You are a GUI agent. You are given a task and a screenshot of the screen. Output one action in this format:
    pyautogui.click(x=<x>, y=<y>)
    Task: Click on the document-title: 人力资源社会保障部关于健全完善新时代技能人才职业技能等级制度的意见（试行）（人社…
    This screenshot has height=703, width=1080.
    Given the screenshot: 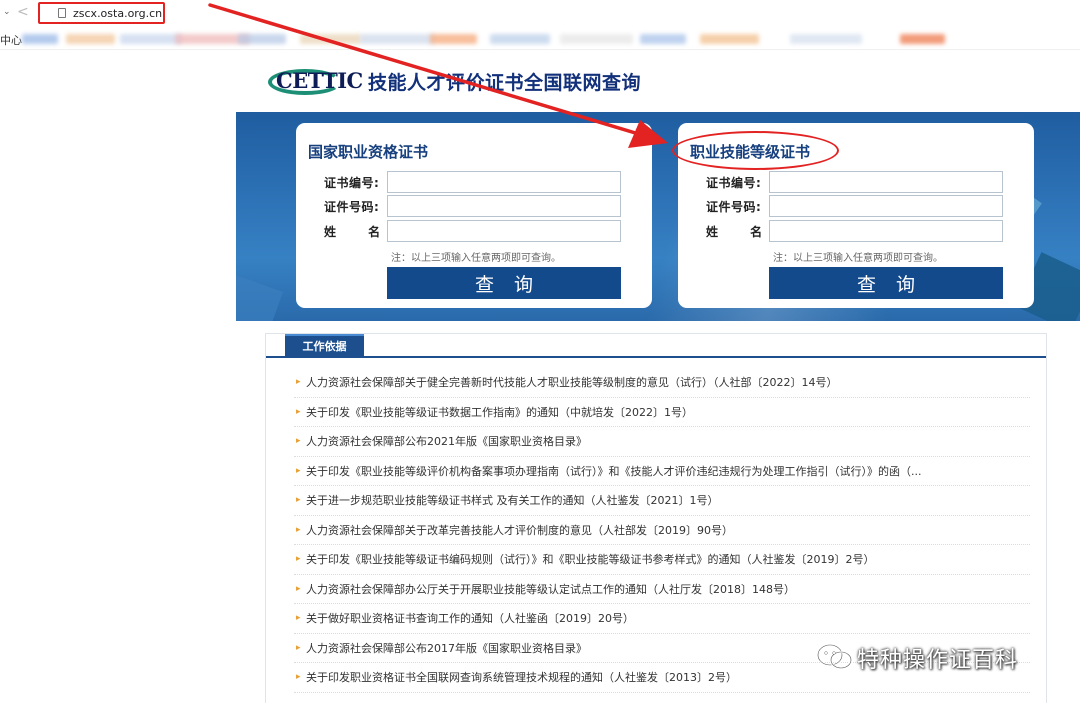 What is the action you would take?
    pyautogui.click(x=572, y=382)
    